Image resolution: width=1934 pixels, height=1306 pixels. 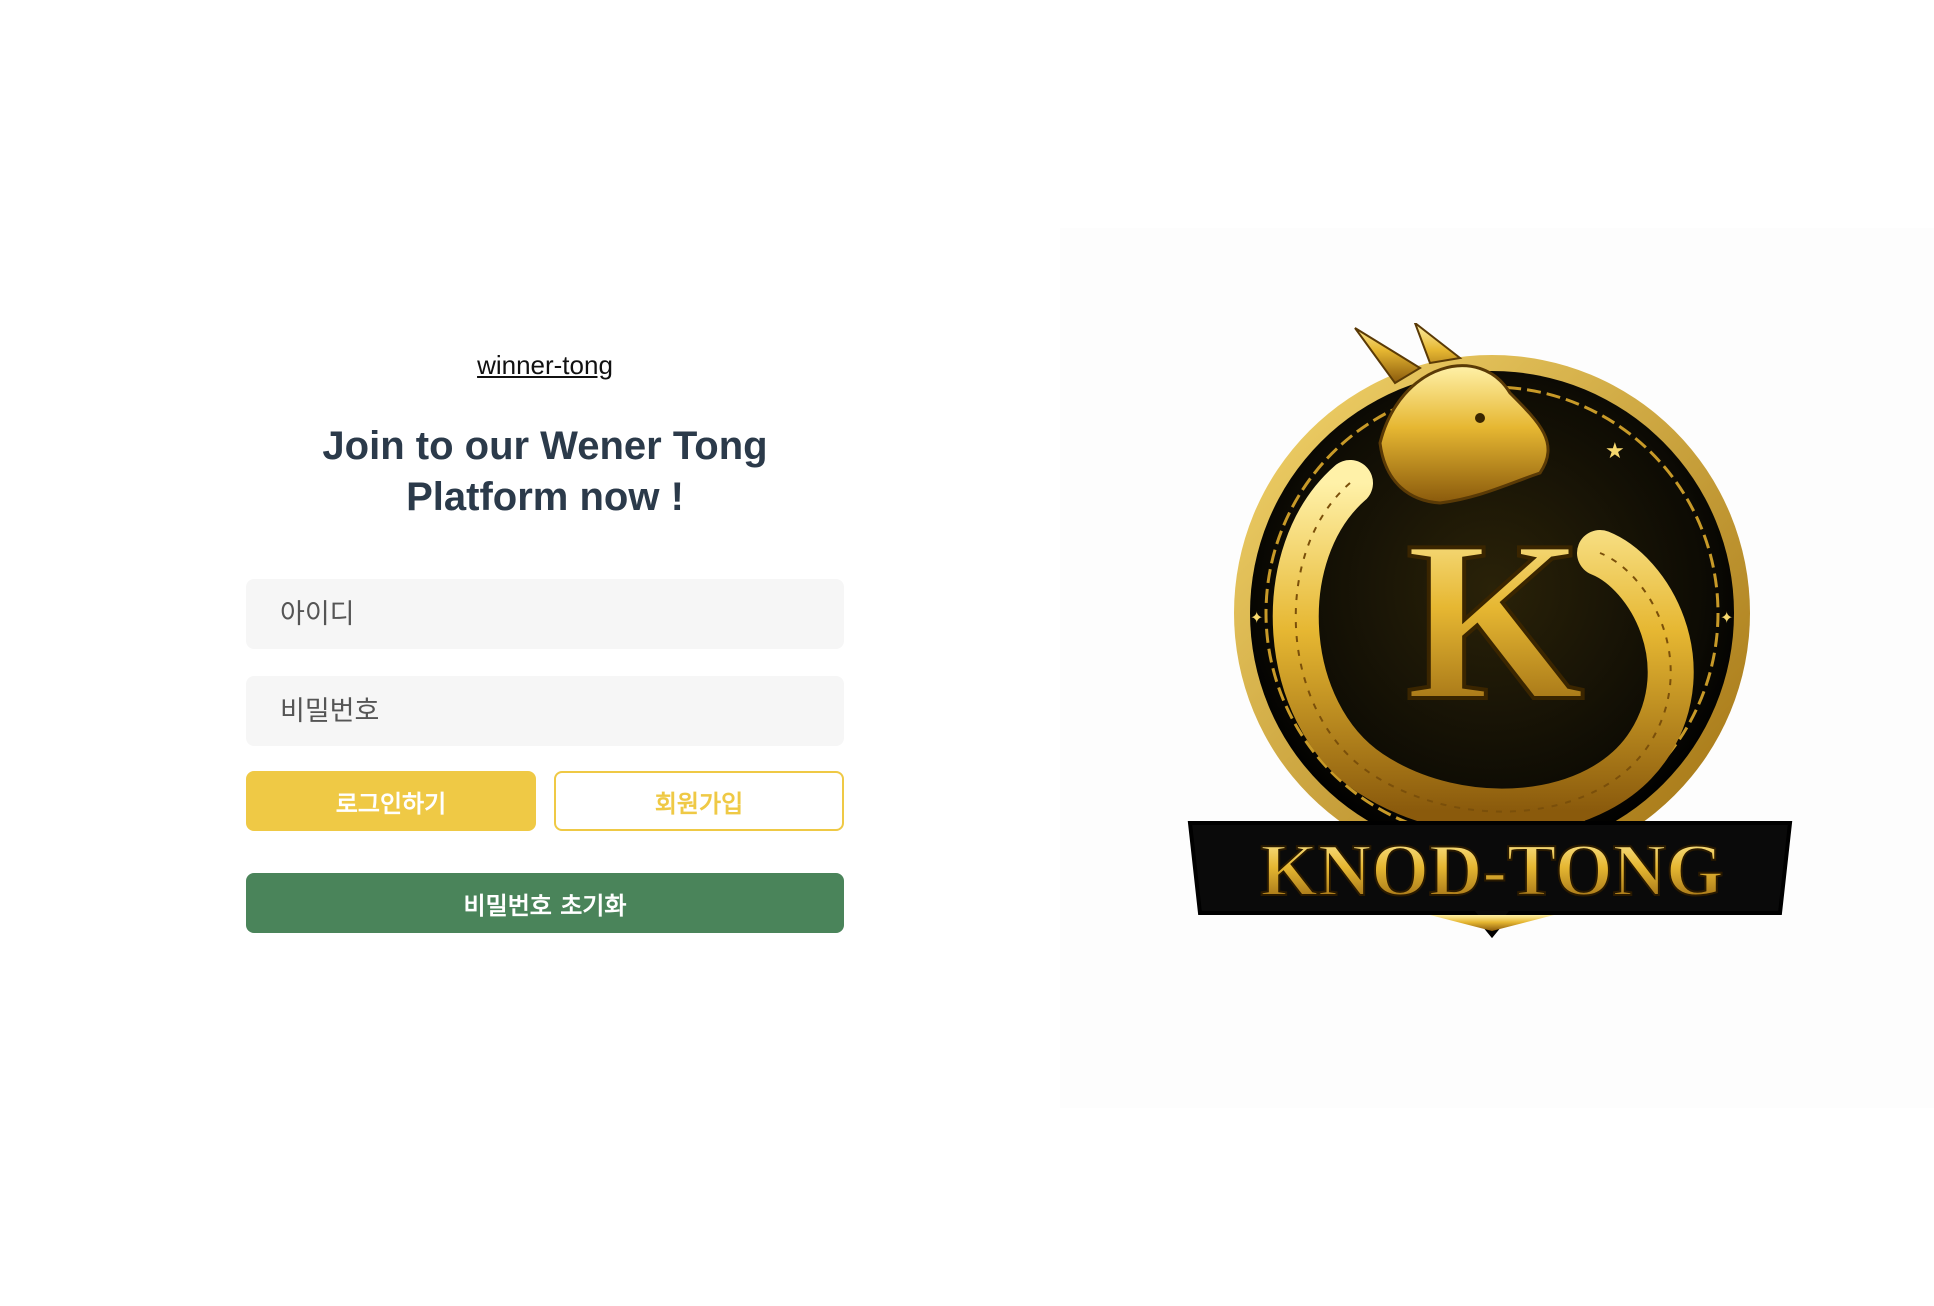 What do you see at coordinates (1615, 451) in the screenshot?
I see `star-icon: ★` at bounding box center [1615, 451].